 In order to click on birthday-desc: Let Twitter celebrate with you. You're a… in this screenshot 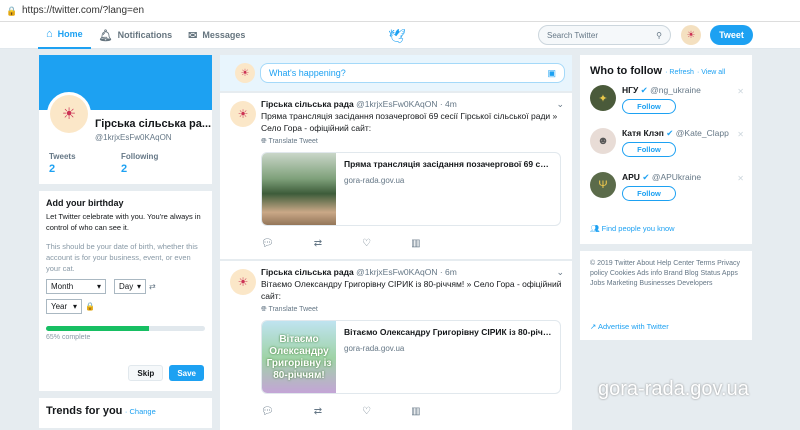, I will do `click(123, 222)`.